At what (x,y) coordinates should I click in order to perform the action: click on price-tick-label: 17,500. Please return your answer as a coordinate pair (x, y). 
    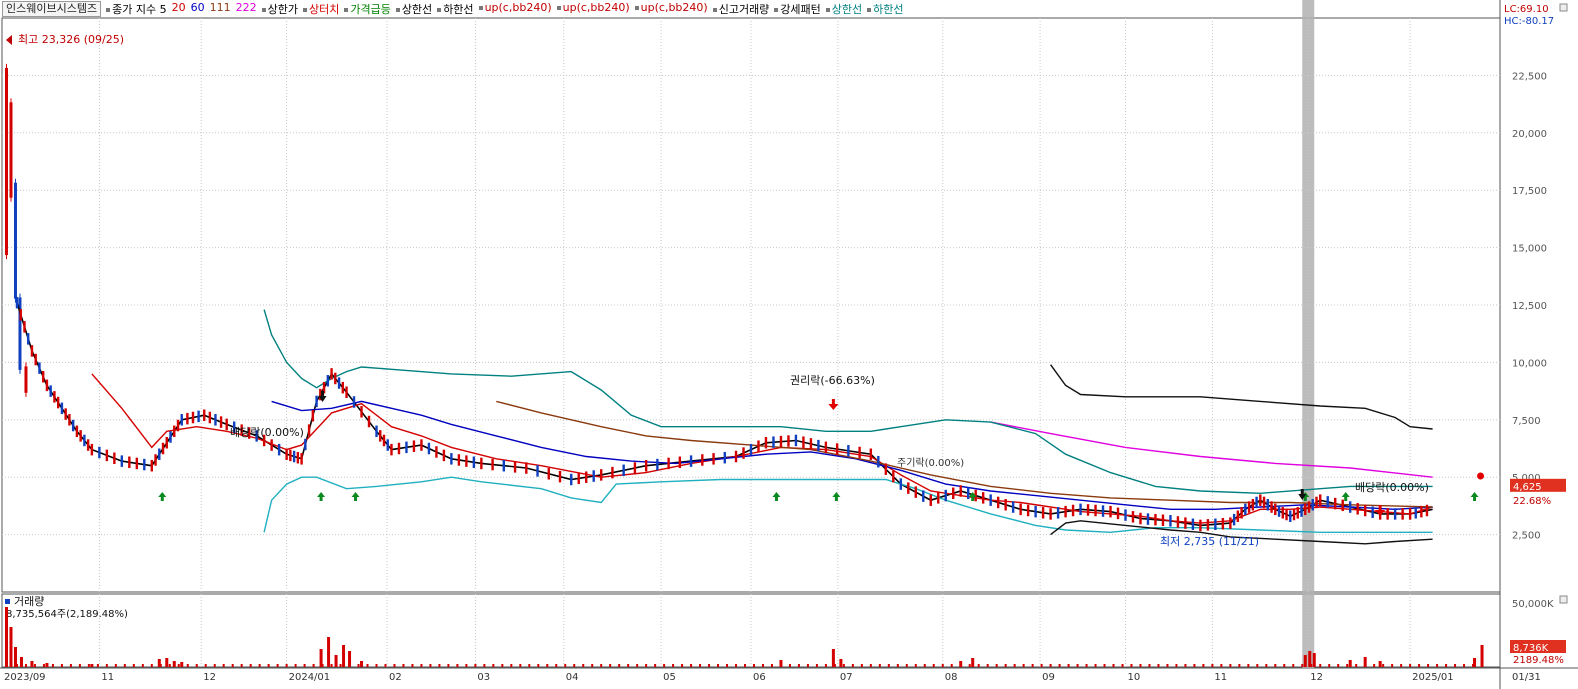
    Looking at the image, I should click on (1529, 191).